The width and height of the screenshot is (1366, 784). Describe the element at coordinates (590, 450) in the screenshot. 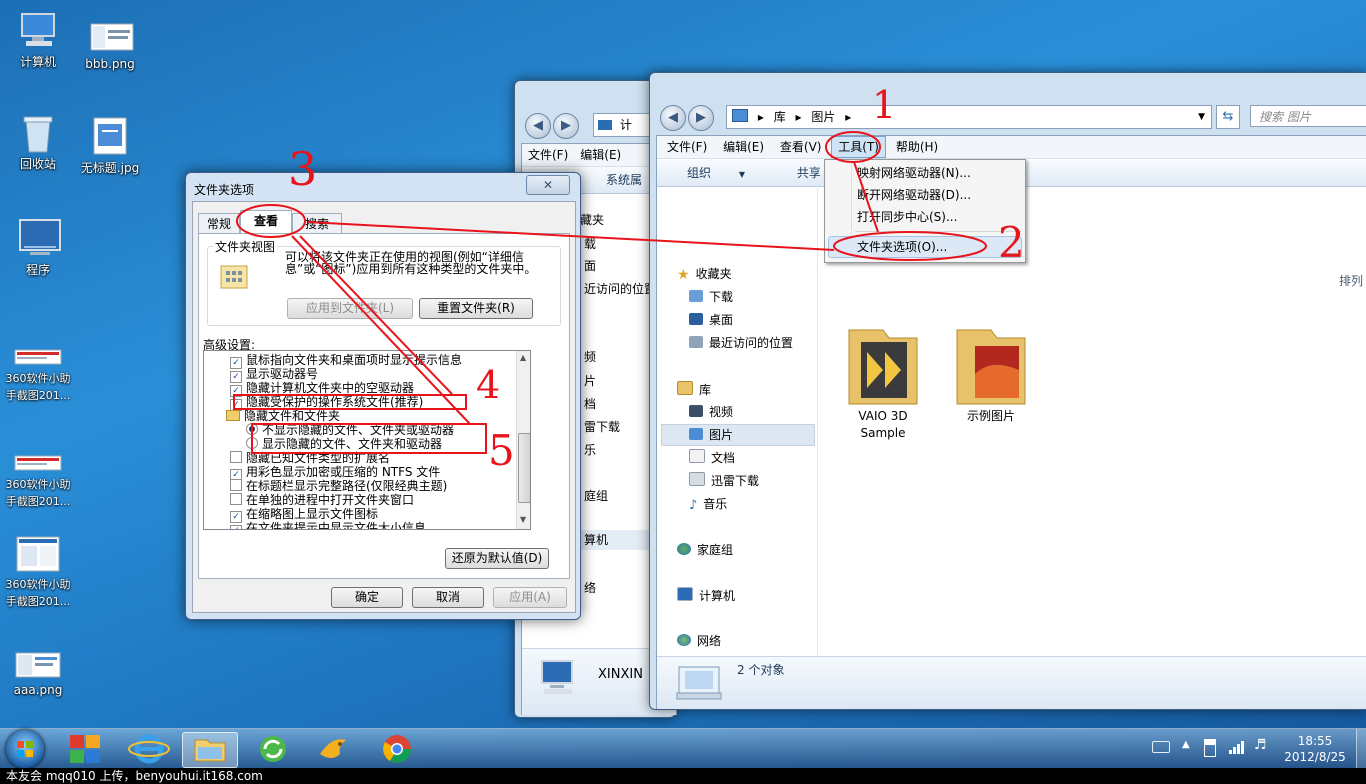

I see `nav-music: 乐` at that location.